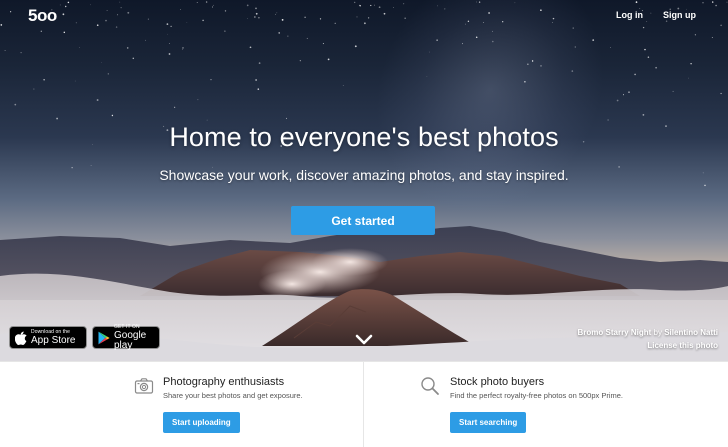  What do you see at coordinates (364, 340) in the screenshot?
I see `chevron-down-icon` at bounding box center [364, 340].